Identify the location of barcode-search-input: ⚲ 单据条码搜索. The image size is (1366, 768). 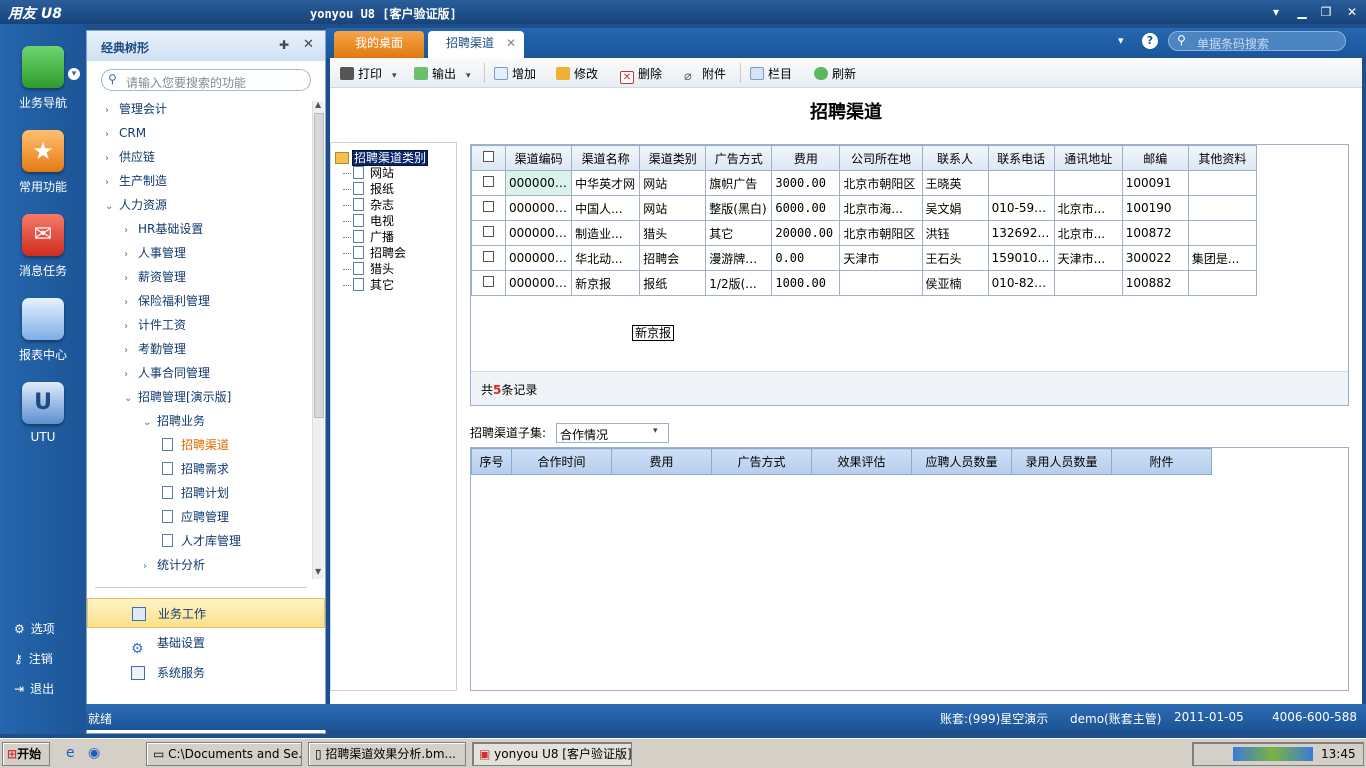
(1257, 41).